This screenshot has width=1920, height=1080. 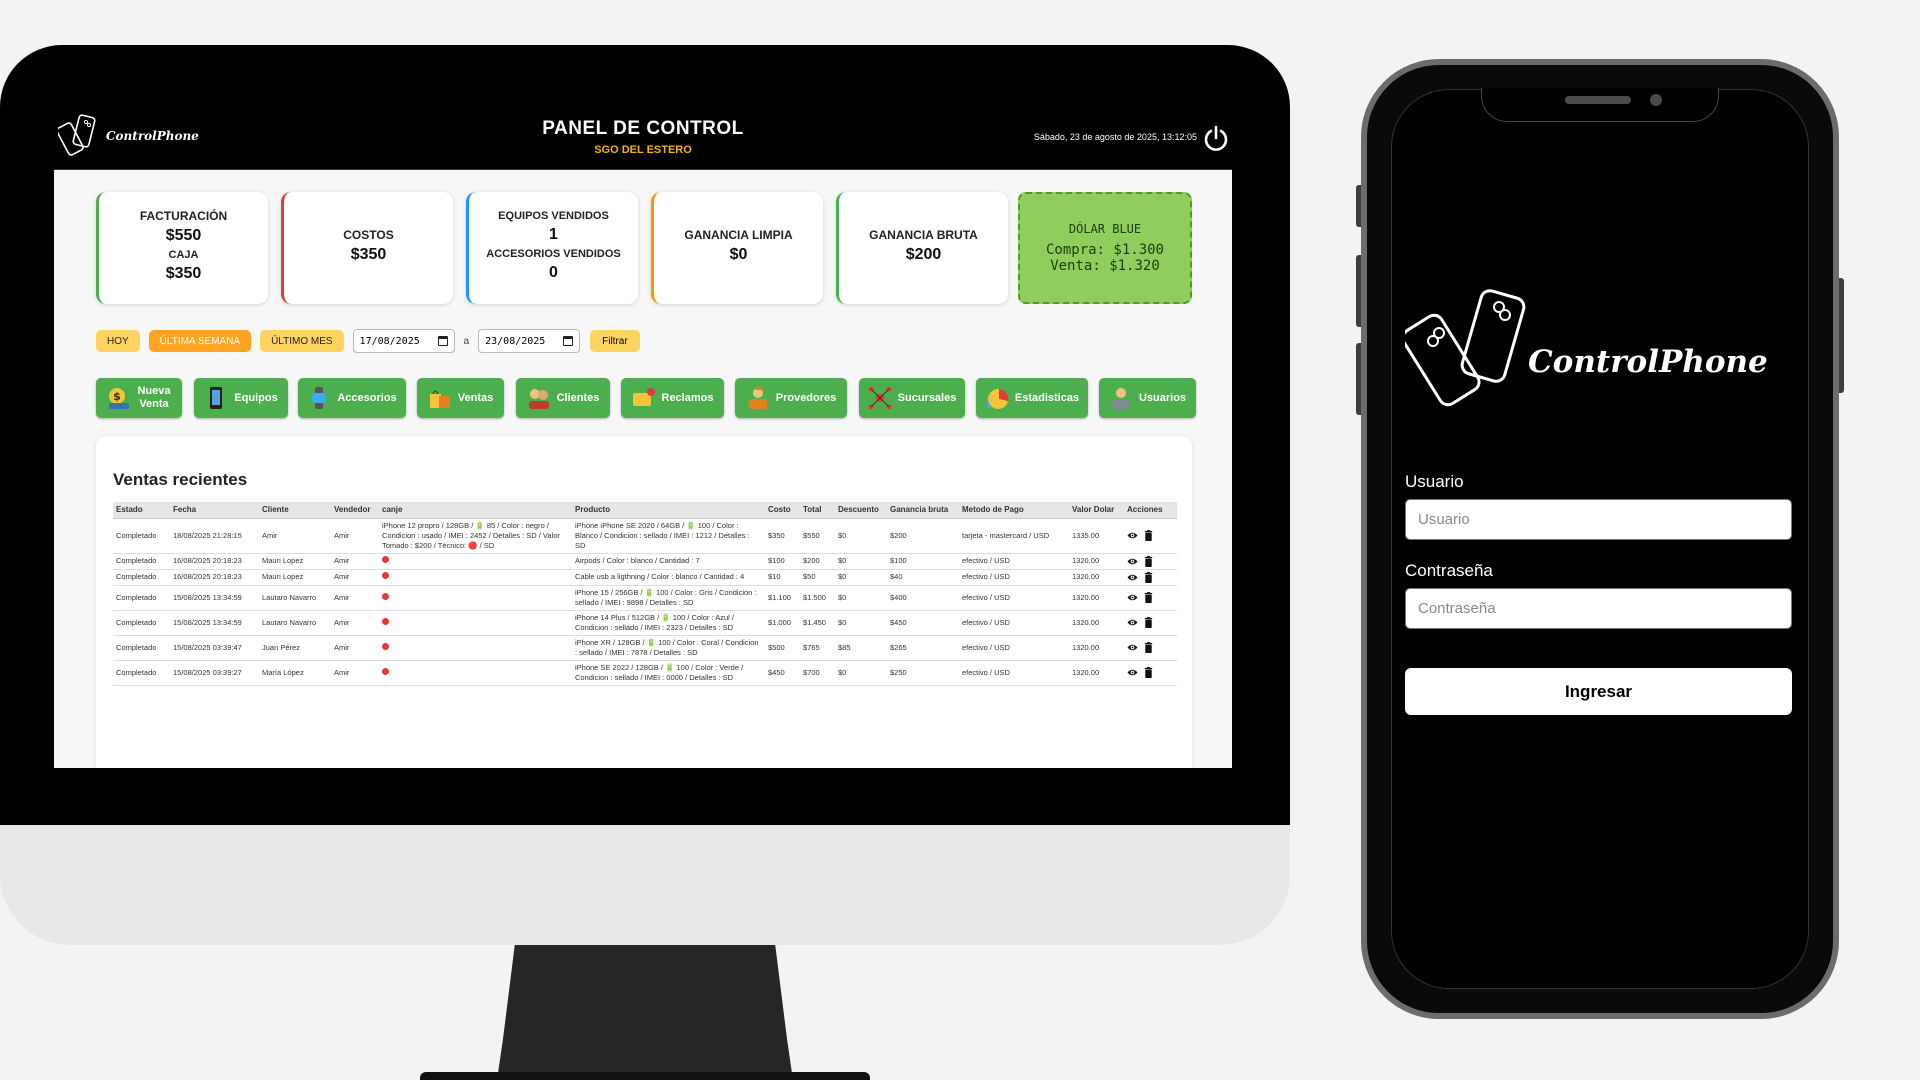 What do you see at coordinates (139, 398) in the screenshot?
I see `nav-nueva-venta-button: $ Nueva Venta` at bounding box center [139, 398].